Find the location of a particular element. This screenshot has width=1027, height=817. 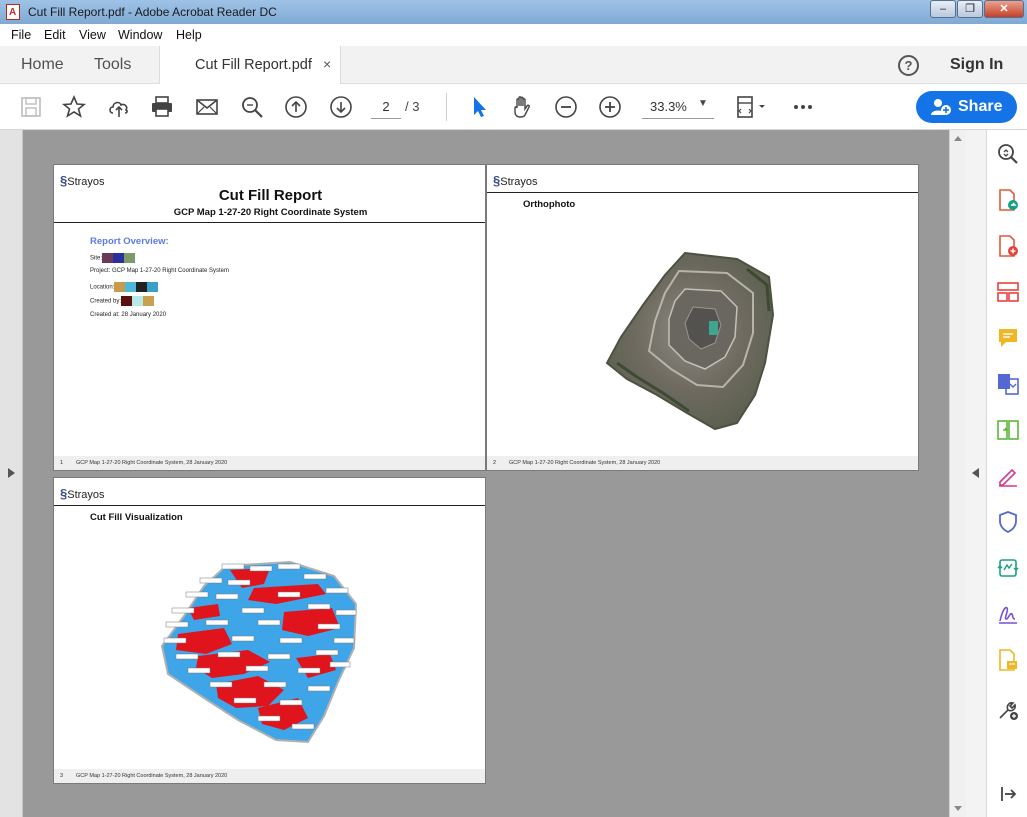

menu-view: View is located at coordinates (92, 35).